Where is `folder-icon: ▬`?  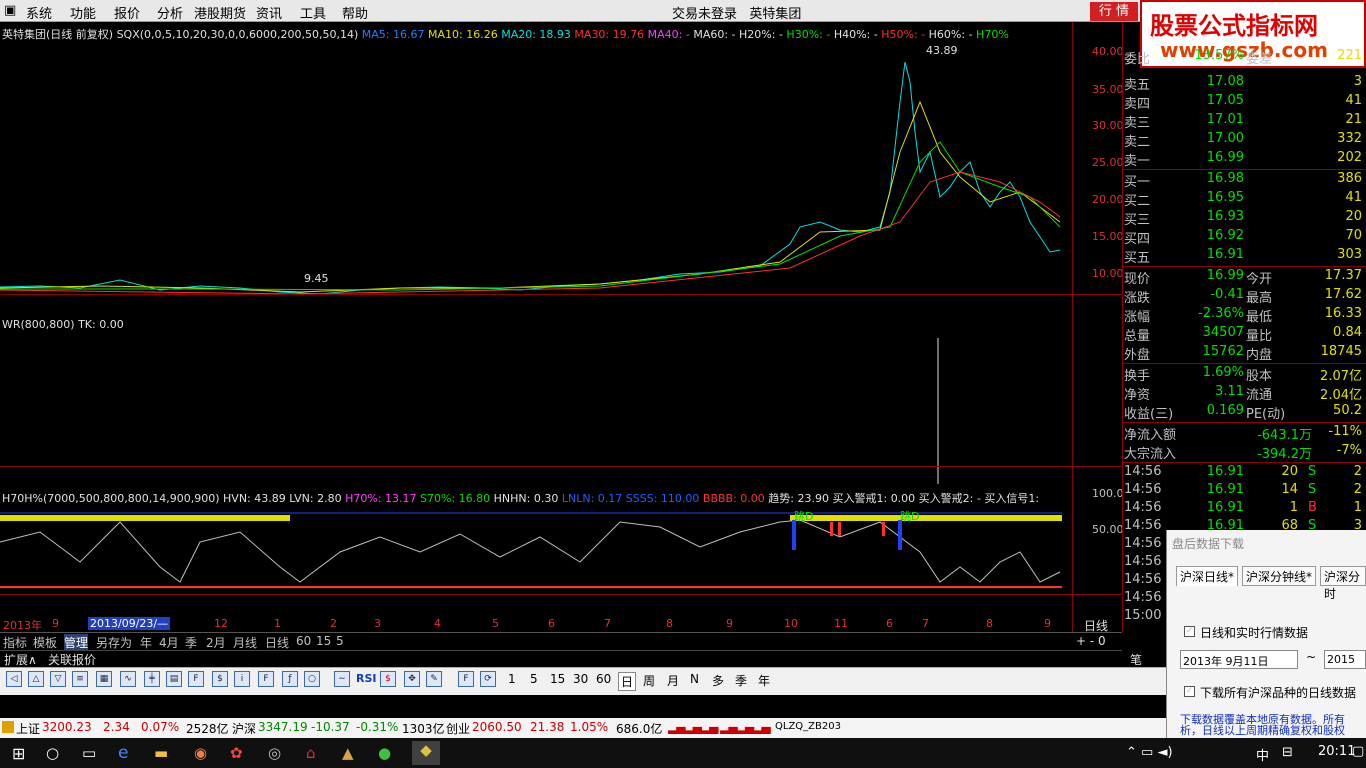
folder-icon: ▬ is located at coordinates (161, 753).